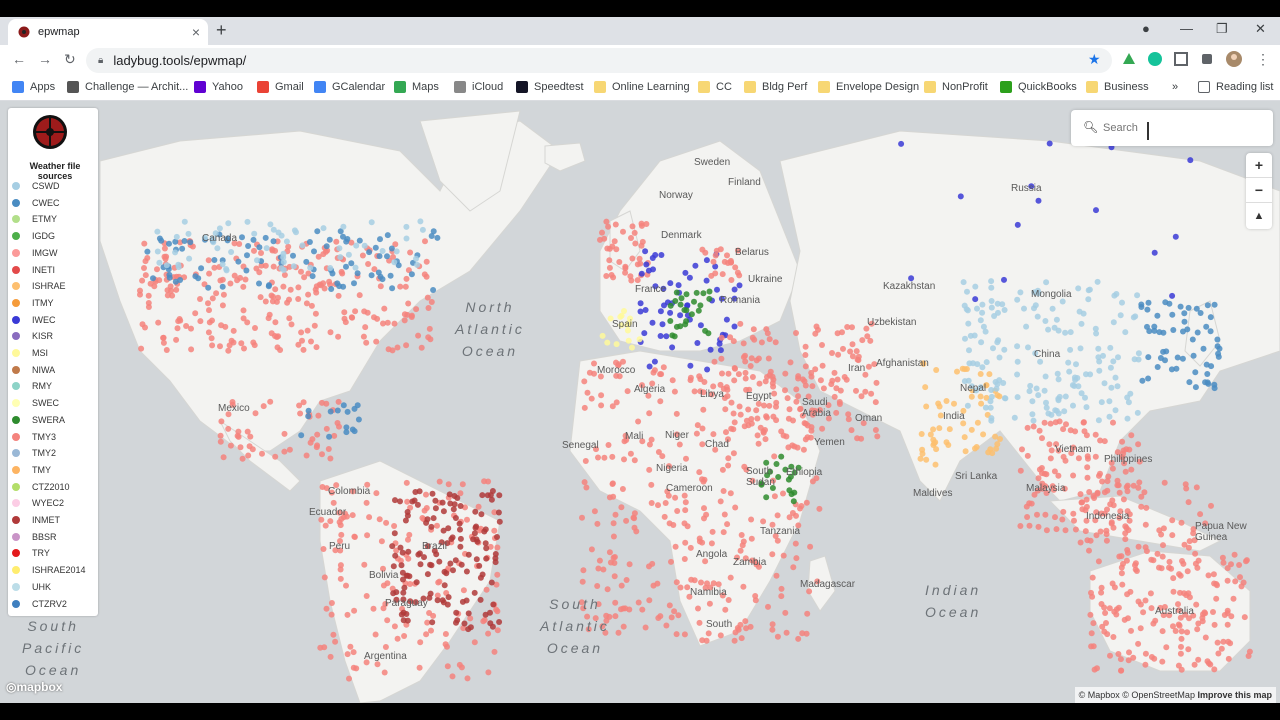 This screenshot has width=1280, height=720. Describe the element at coordinates (19, 59) in the screenshot. I see `back-icon: ←` at that location.